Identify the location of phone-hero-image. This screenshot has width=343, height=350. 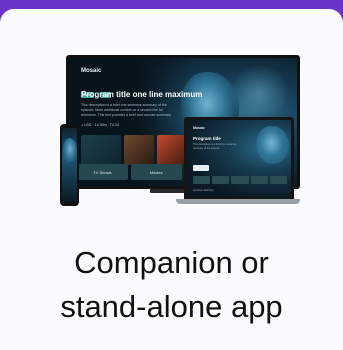
(70, 150).